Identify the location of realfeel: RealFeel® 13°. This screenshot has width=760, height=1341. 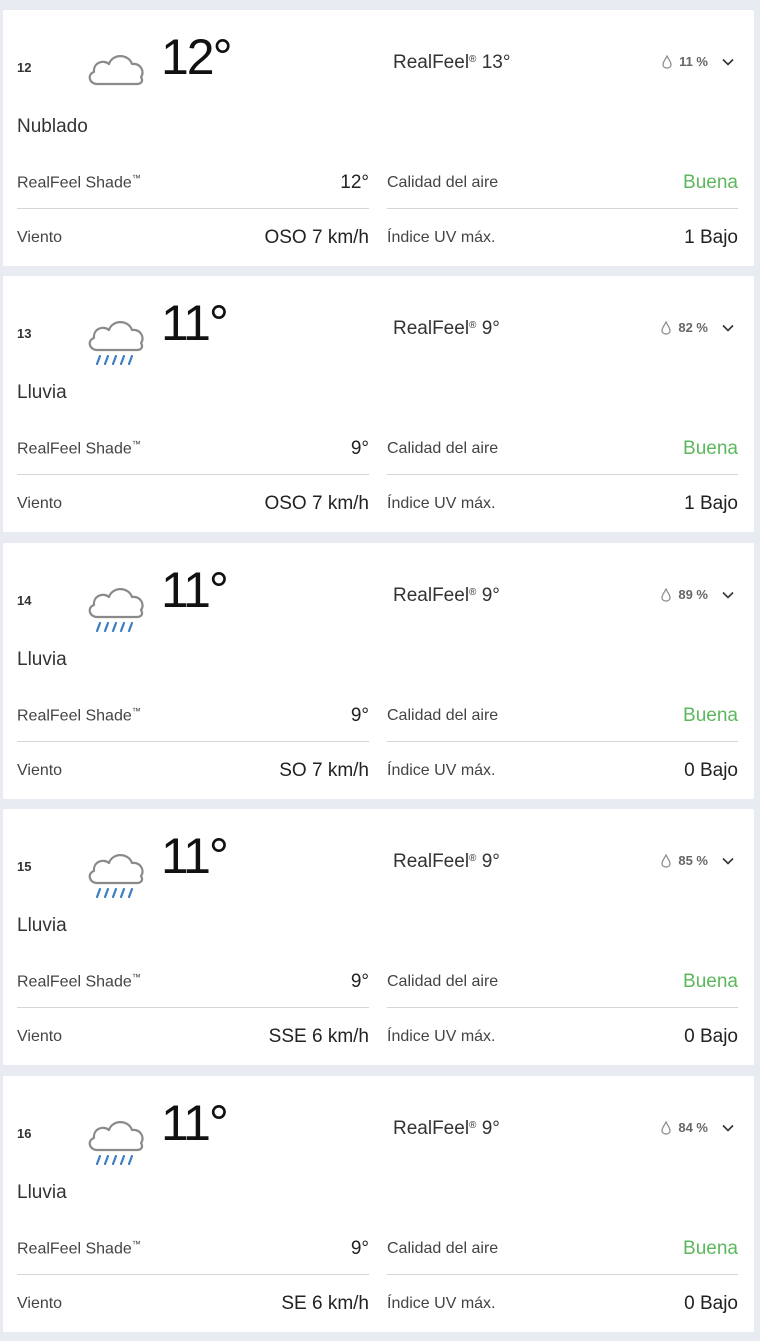
(452, 62).